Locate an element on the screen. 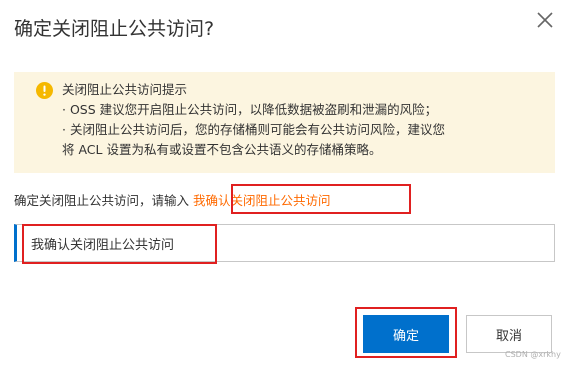 Image resolution: width=575 pixels, height=367 pixels. confirm-phrase-input is located at coordinates (284, 243).